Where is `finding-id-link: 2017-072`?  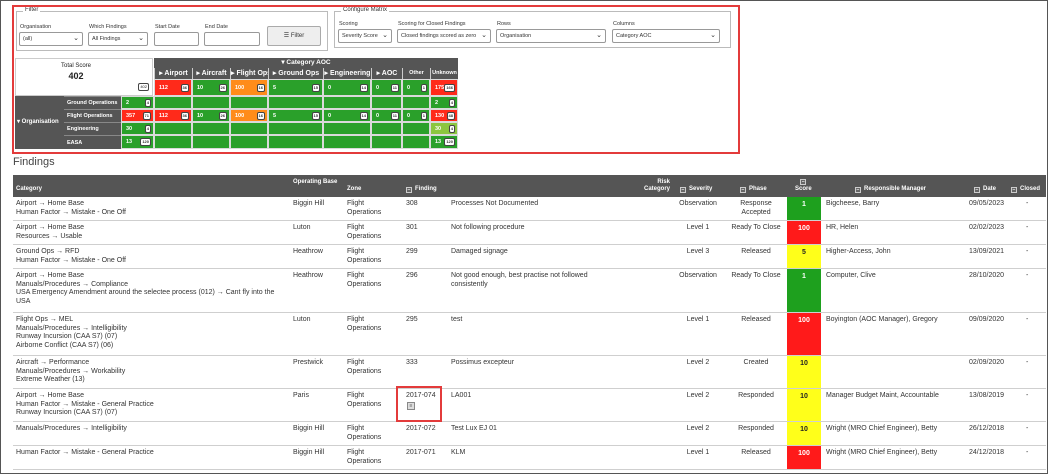 finding-id-link: 2017-072 is located at coordinates (426, 429).